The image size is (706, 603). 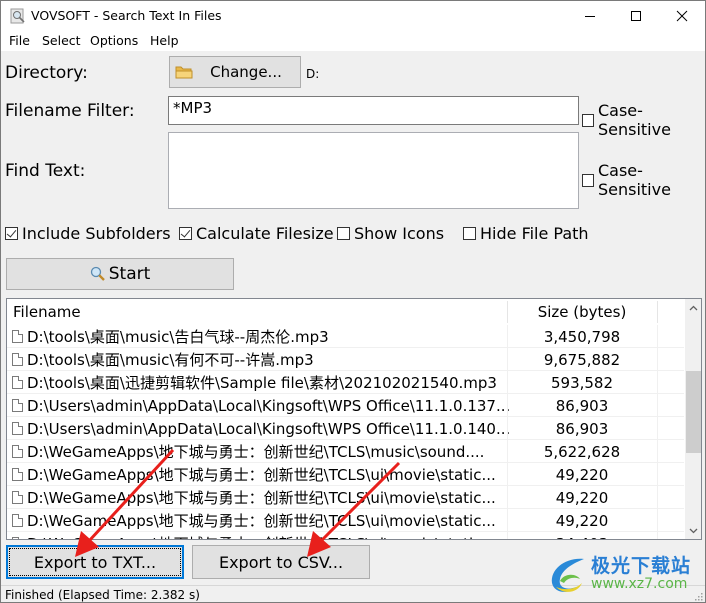 I want to click on minimize-button, so click(x=590, y=16).